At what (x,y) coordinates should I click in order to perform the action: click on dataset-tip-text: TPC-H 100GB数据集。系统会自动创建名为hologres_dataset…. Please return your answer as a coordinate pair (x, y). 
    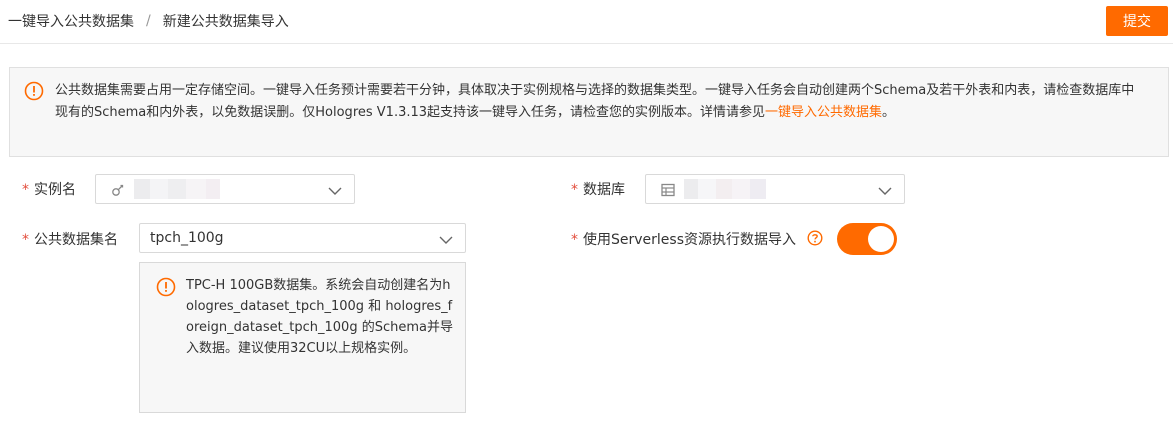
    Looking at the image, I should click on (319, 317).